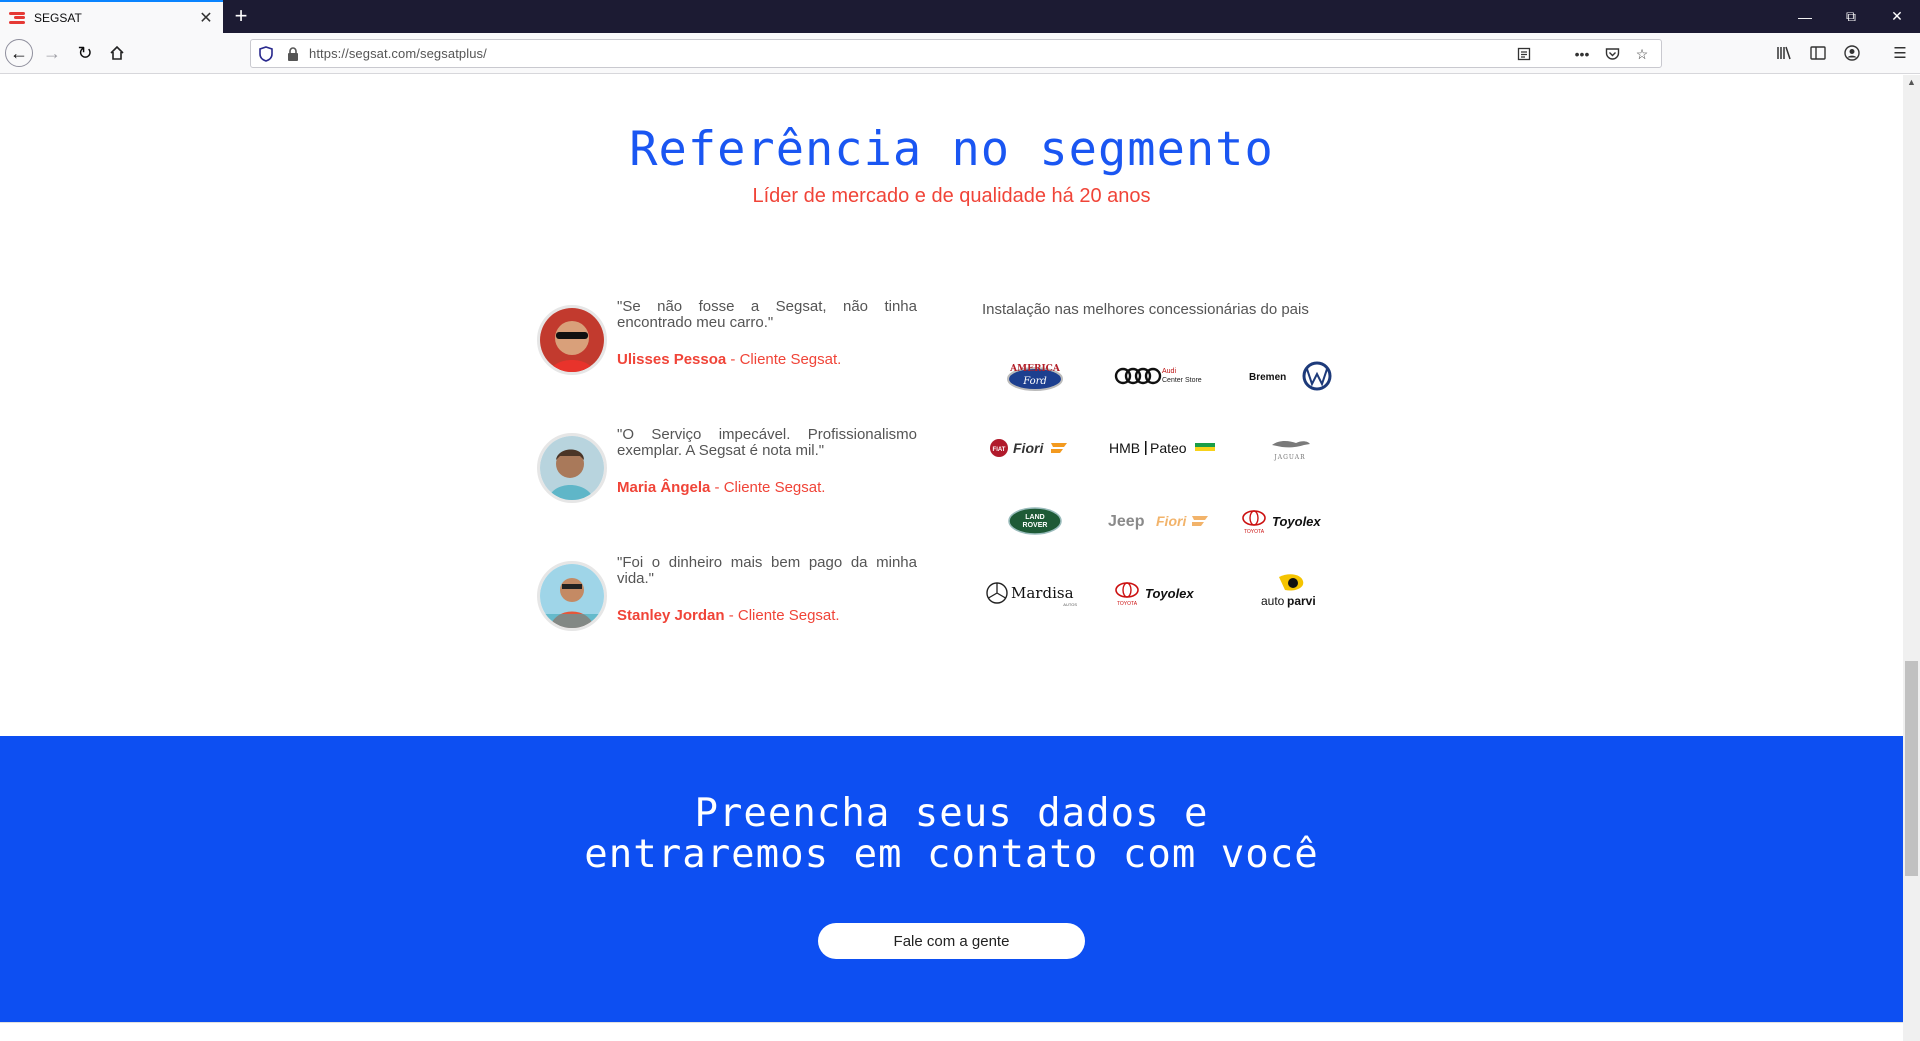 This screenshot has height=1041, width=1920. Describe the element at coordinates (293, 54) in the screenshot. I see `lock-icon` at that location.